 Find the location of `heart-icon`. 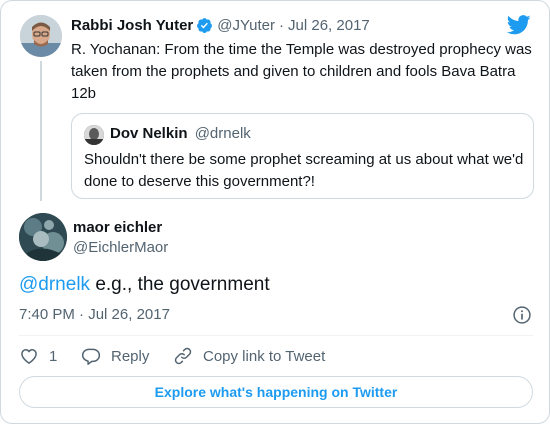

heart-icon is located at coordinates (29, 356).